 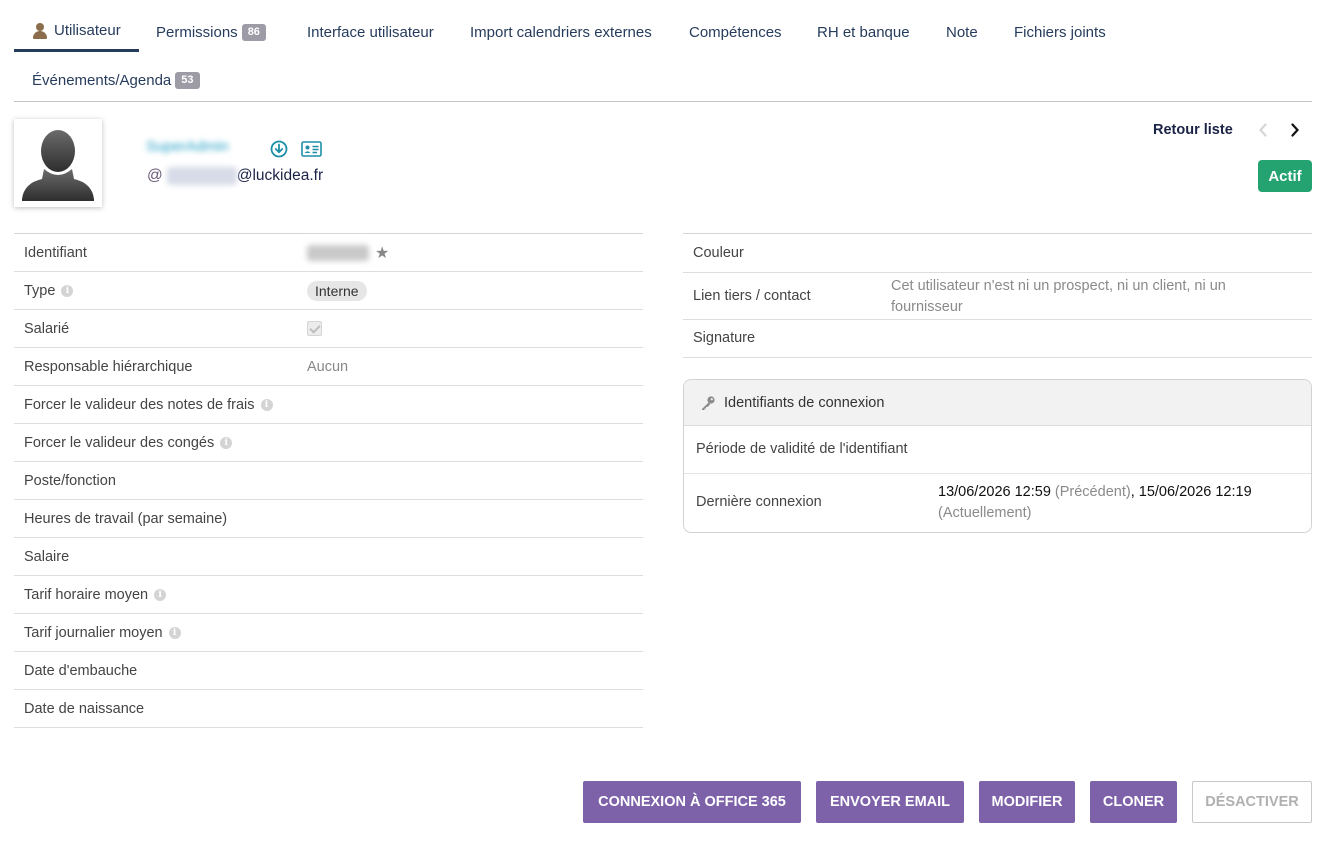 I want to click on tab-import-calendriers: Import calendriers externes, so click(x=561, y=32).